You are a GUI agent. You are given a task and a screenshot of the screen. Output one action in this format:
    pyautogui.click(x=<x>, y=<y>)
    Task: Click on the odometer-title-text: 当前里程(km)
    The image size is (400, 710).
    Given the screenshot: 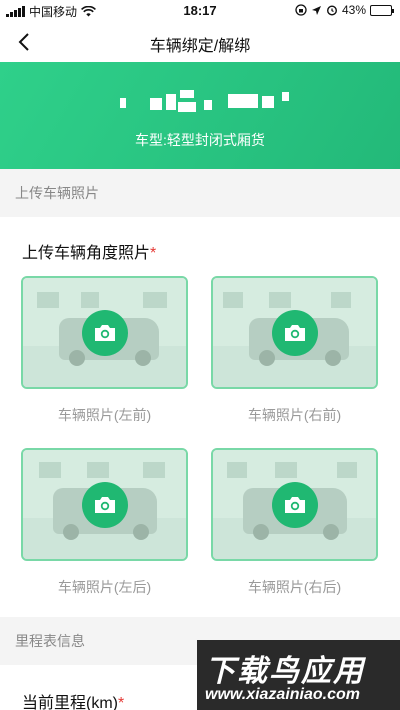 What is the action you would take?
    pyautogui.click(x=70, y=702)
    